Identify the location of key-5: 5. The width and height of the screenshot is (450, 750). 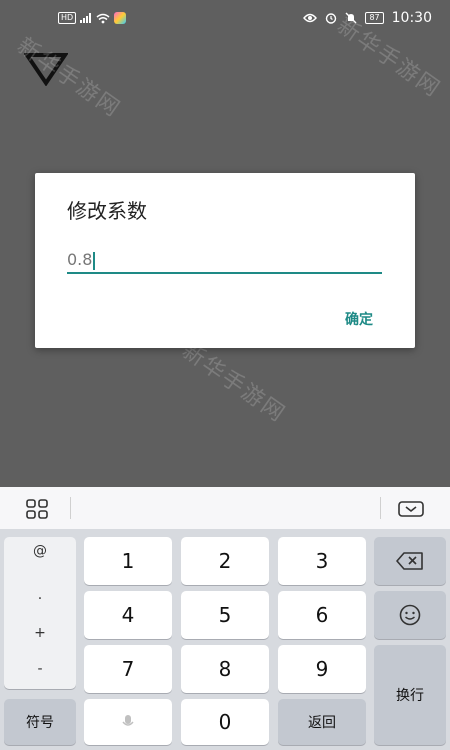
(225, 615).